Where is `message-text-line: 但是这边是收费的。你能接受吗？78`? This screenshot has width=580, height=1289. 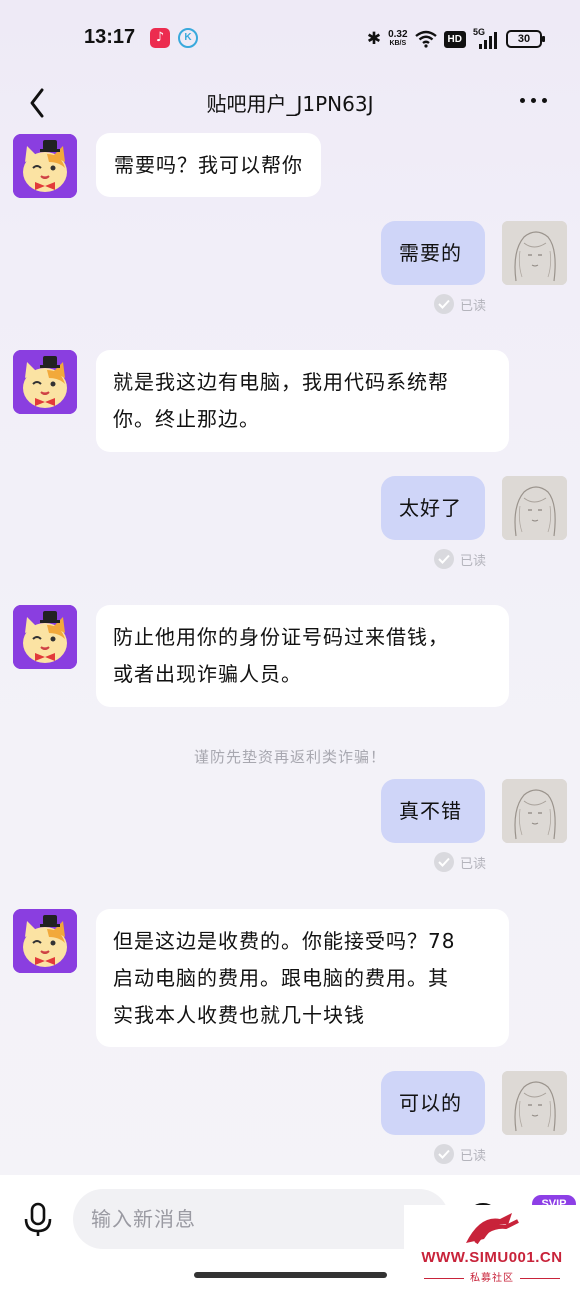
message-text-line: 但是这边是收费的。你能接受吗？78 is located at coordinates (284, 941).